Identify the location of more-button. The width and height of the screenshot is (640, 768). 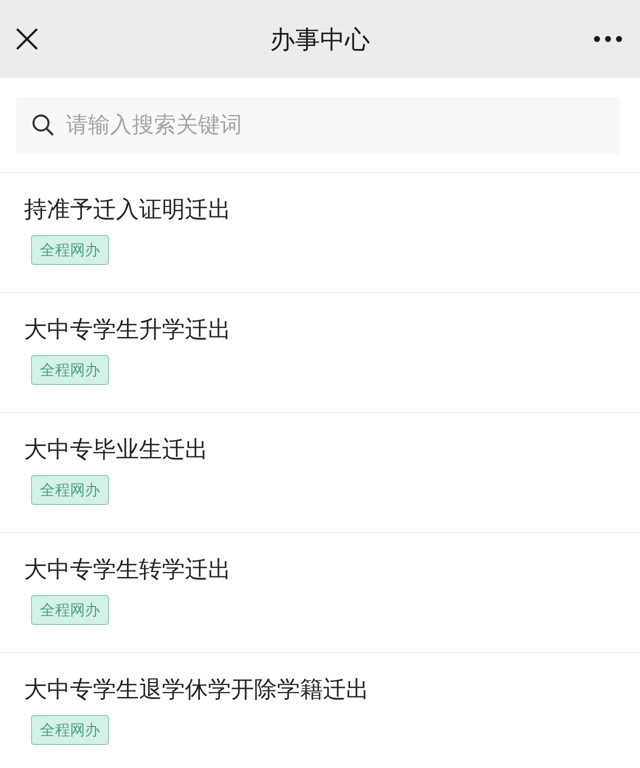
(608, 39).